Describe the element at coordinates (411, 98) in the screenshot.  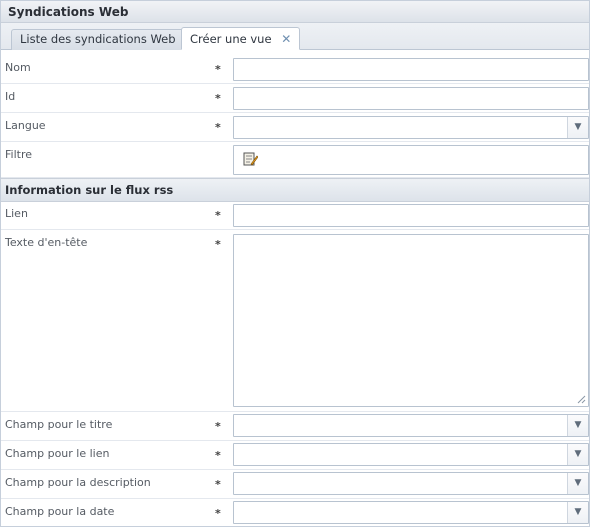
I see `id-input` at that location.